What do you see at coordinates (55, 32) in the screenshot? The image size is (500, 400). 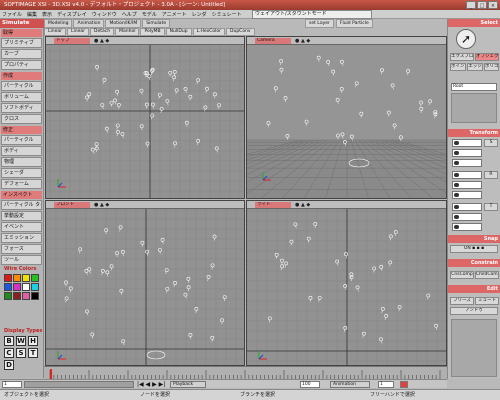 I see `tool-linear-1: Linear` at bounding box center [55, 32].